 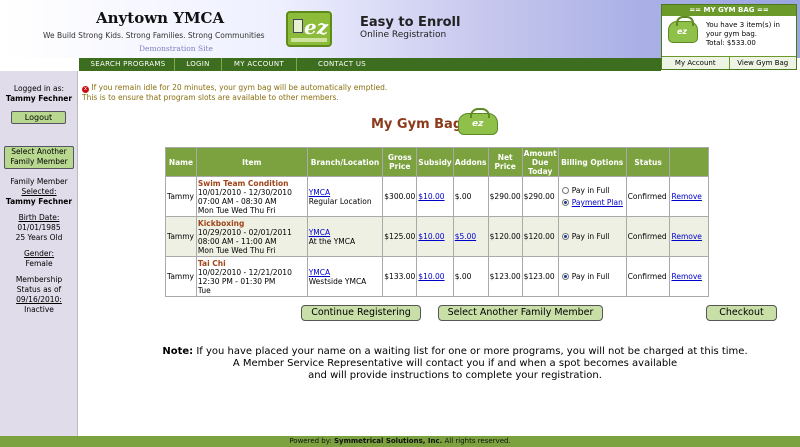 I want to click on gym-bag-icon: ez, so click(x=683, y=29).